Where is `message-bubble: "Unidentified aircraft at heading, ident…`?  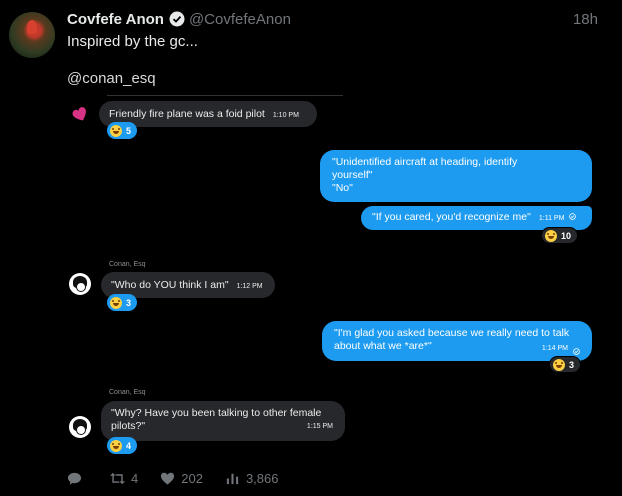
message-bubble: "Unidentified aircraft at heading, ident… is located at coordinates (456, 176).